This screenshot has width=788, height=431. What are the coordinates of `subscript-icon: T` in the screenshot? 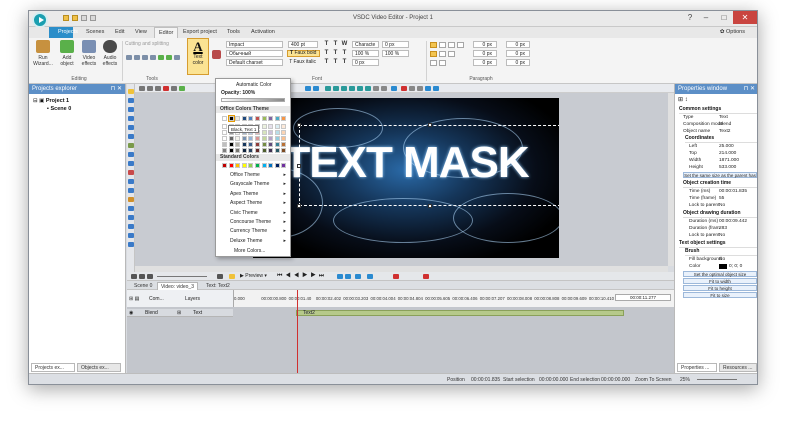 It's located at (326, 62).